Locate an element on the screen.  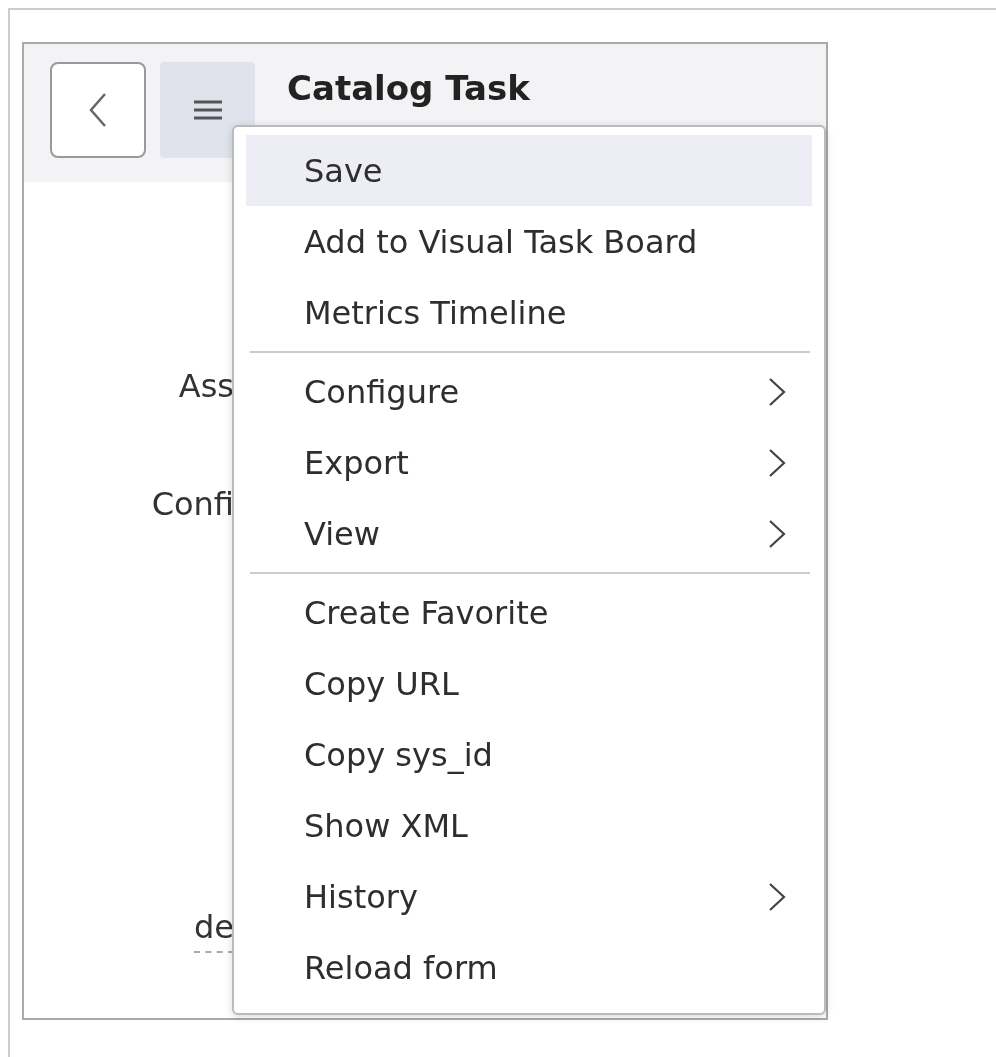
menu-item: Configure is located at coordinates (529, 391).